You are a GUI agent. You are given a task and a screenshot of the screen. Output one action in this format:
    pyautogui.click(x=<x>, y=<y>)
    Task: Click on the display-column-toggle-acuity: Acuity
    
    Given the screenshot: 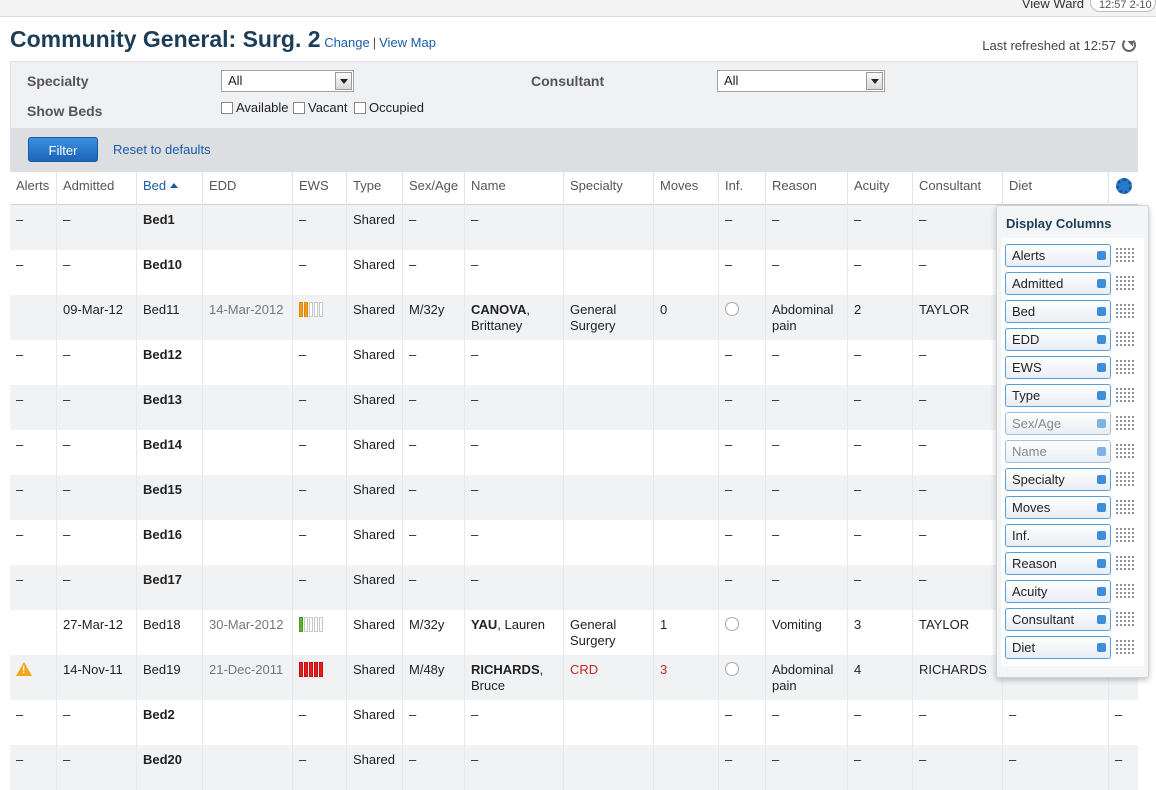 What is the action you would take?
    pyautogui.click(x=1058, y=591)
    